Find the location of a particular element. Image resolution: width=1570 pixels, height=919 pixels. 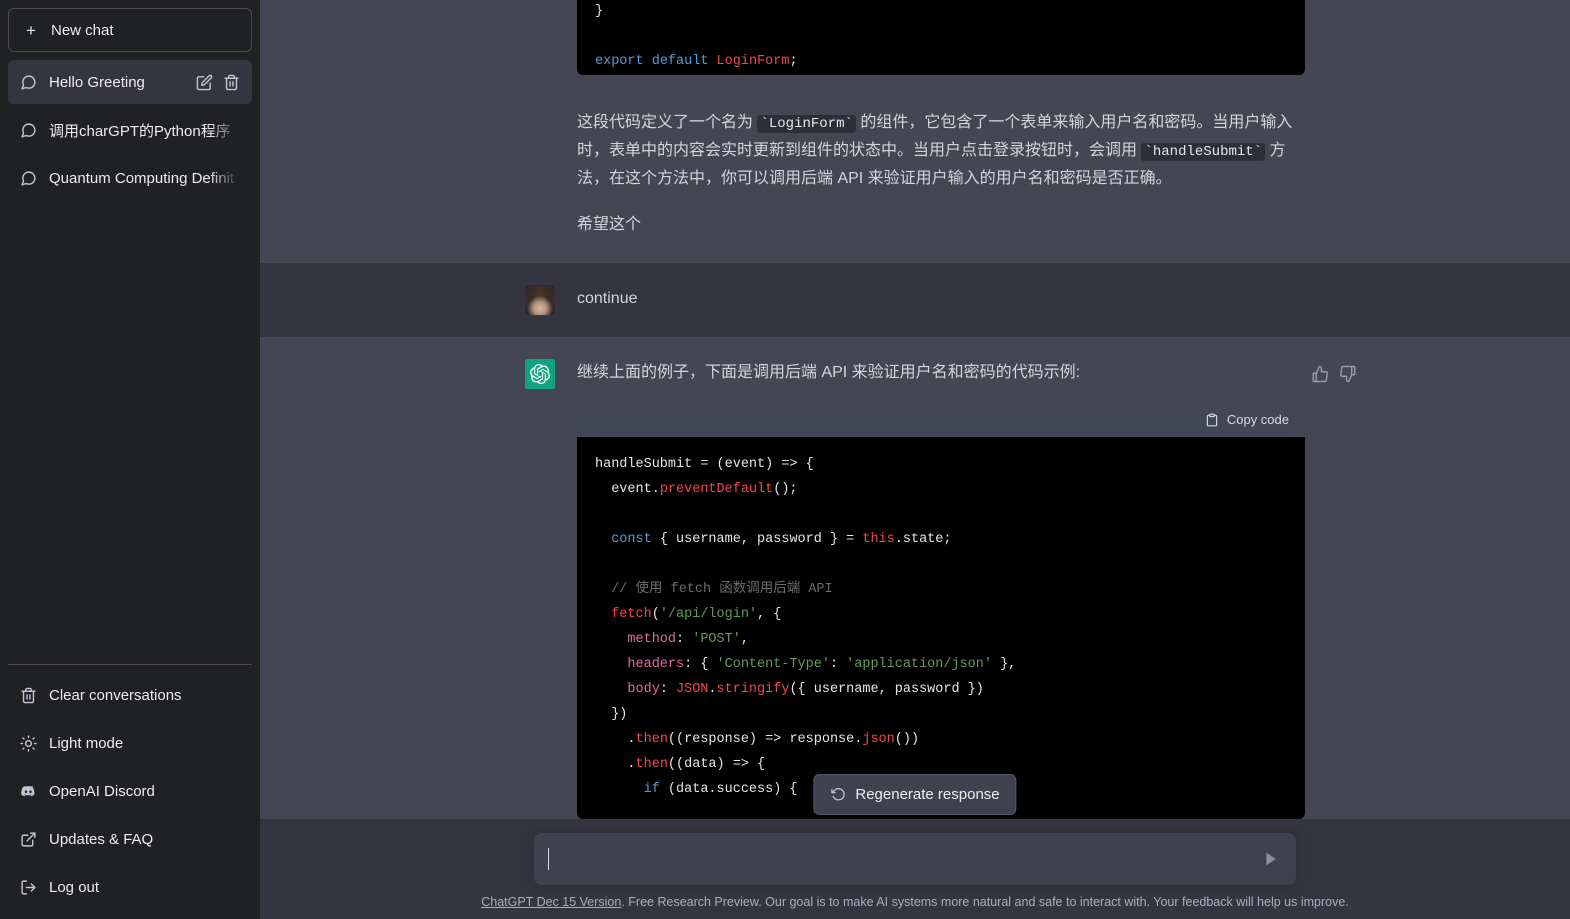

sidebar-item-python-program: 调用charGPT的Python程序 is located at coordinates (130, 130).